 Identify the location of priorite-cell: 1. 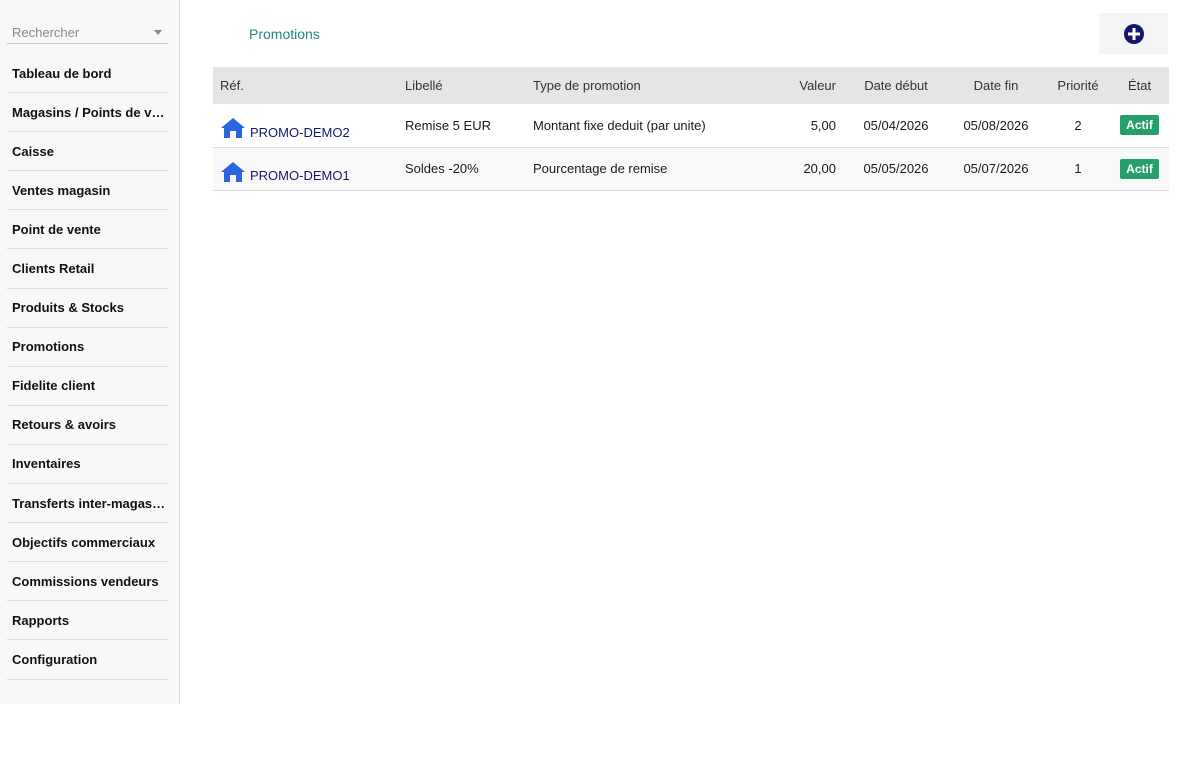
(1078, 168).